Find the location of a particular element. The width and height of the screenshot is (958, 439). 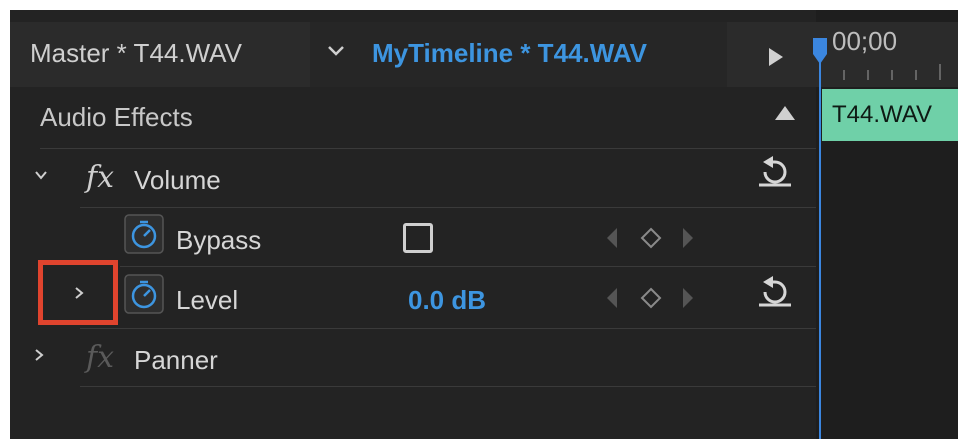

clip-label: T44.WAV is located at coordinates (882, 114).